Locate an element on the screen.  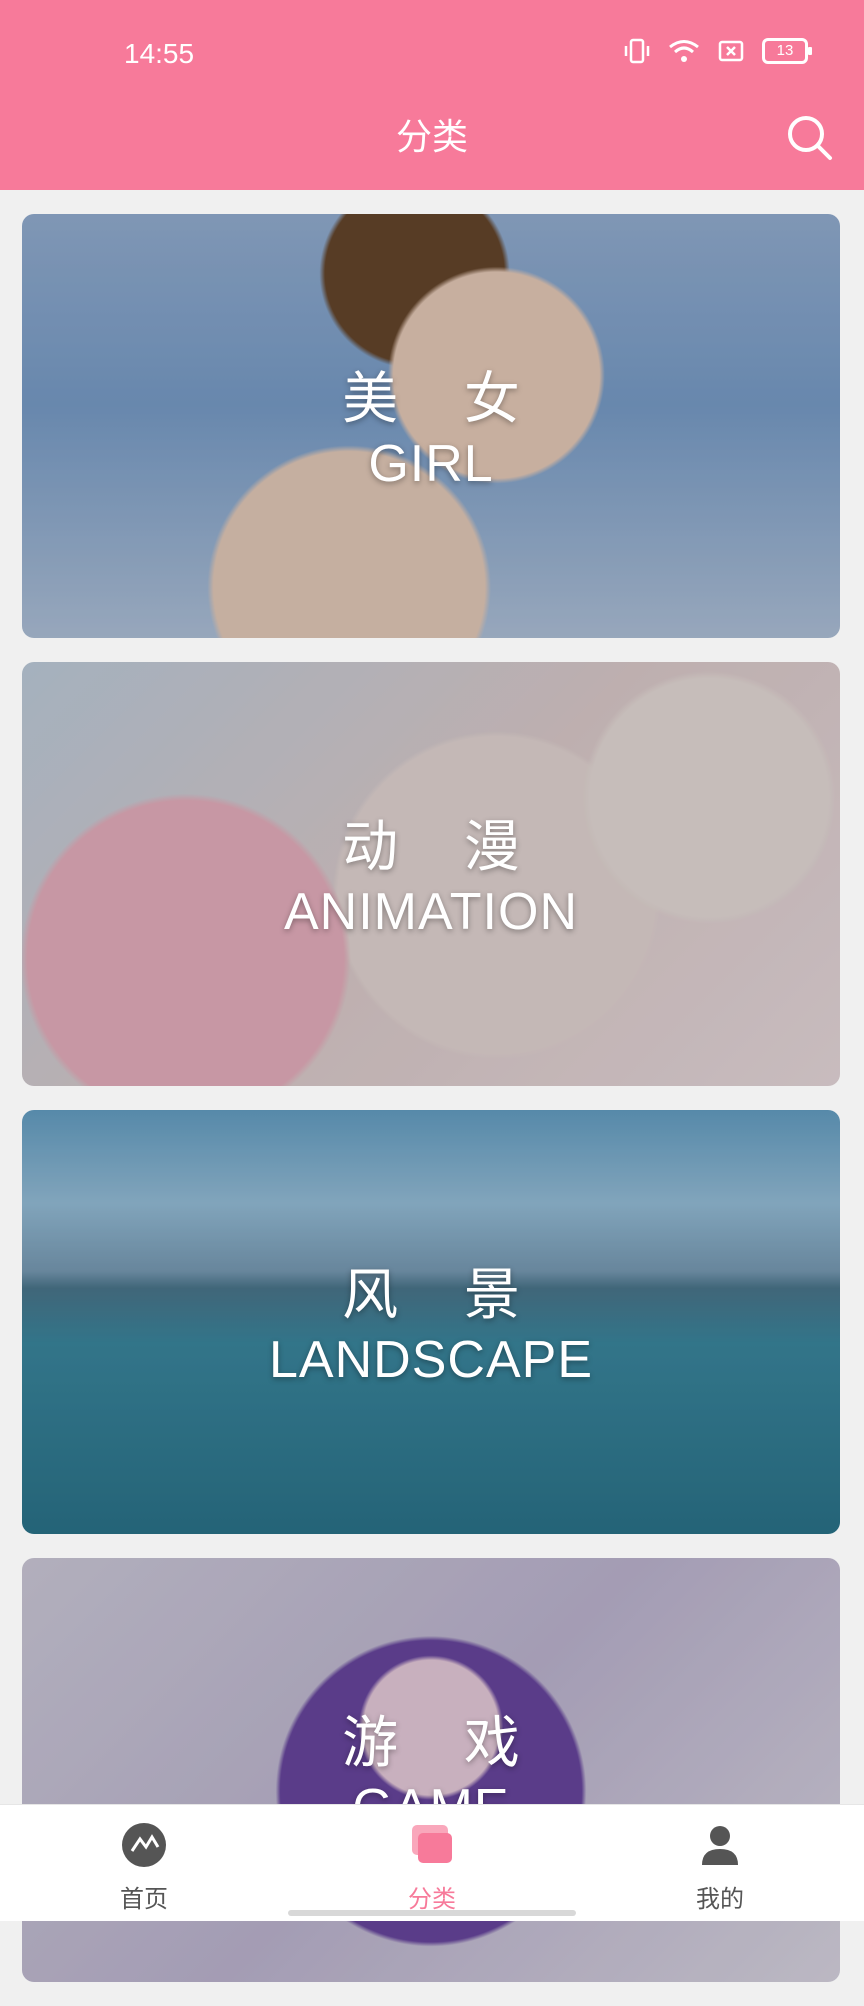
nav-profile-label: 我的 is located at coordinates (720, 1899).